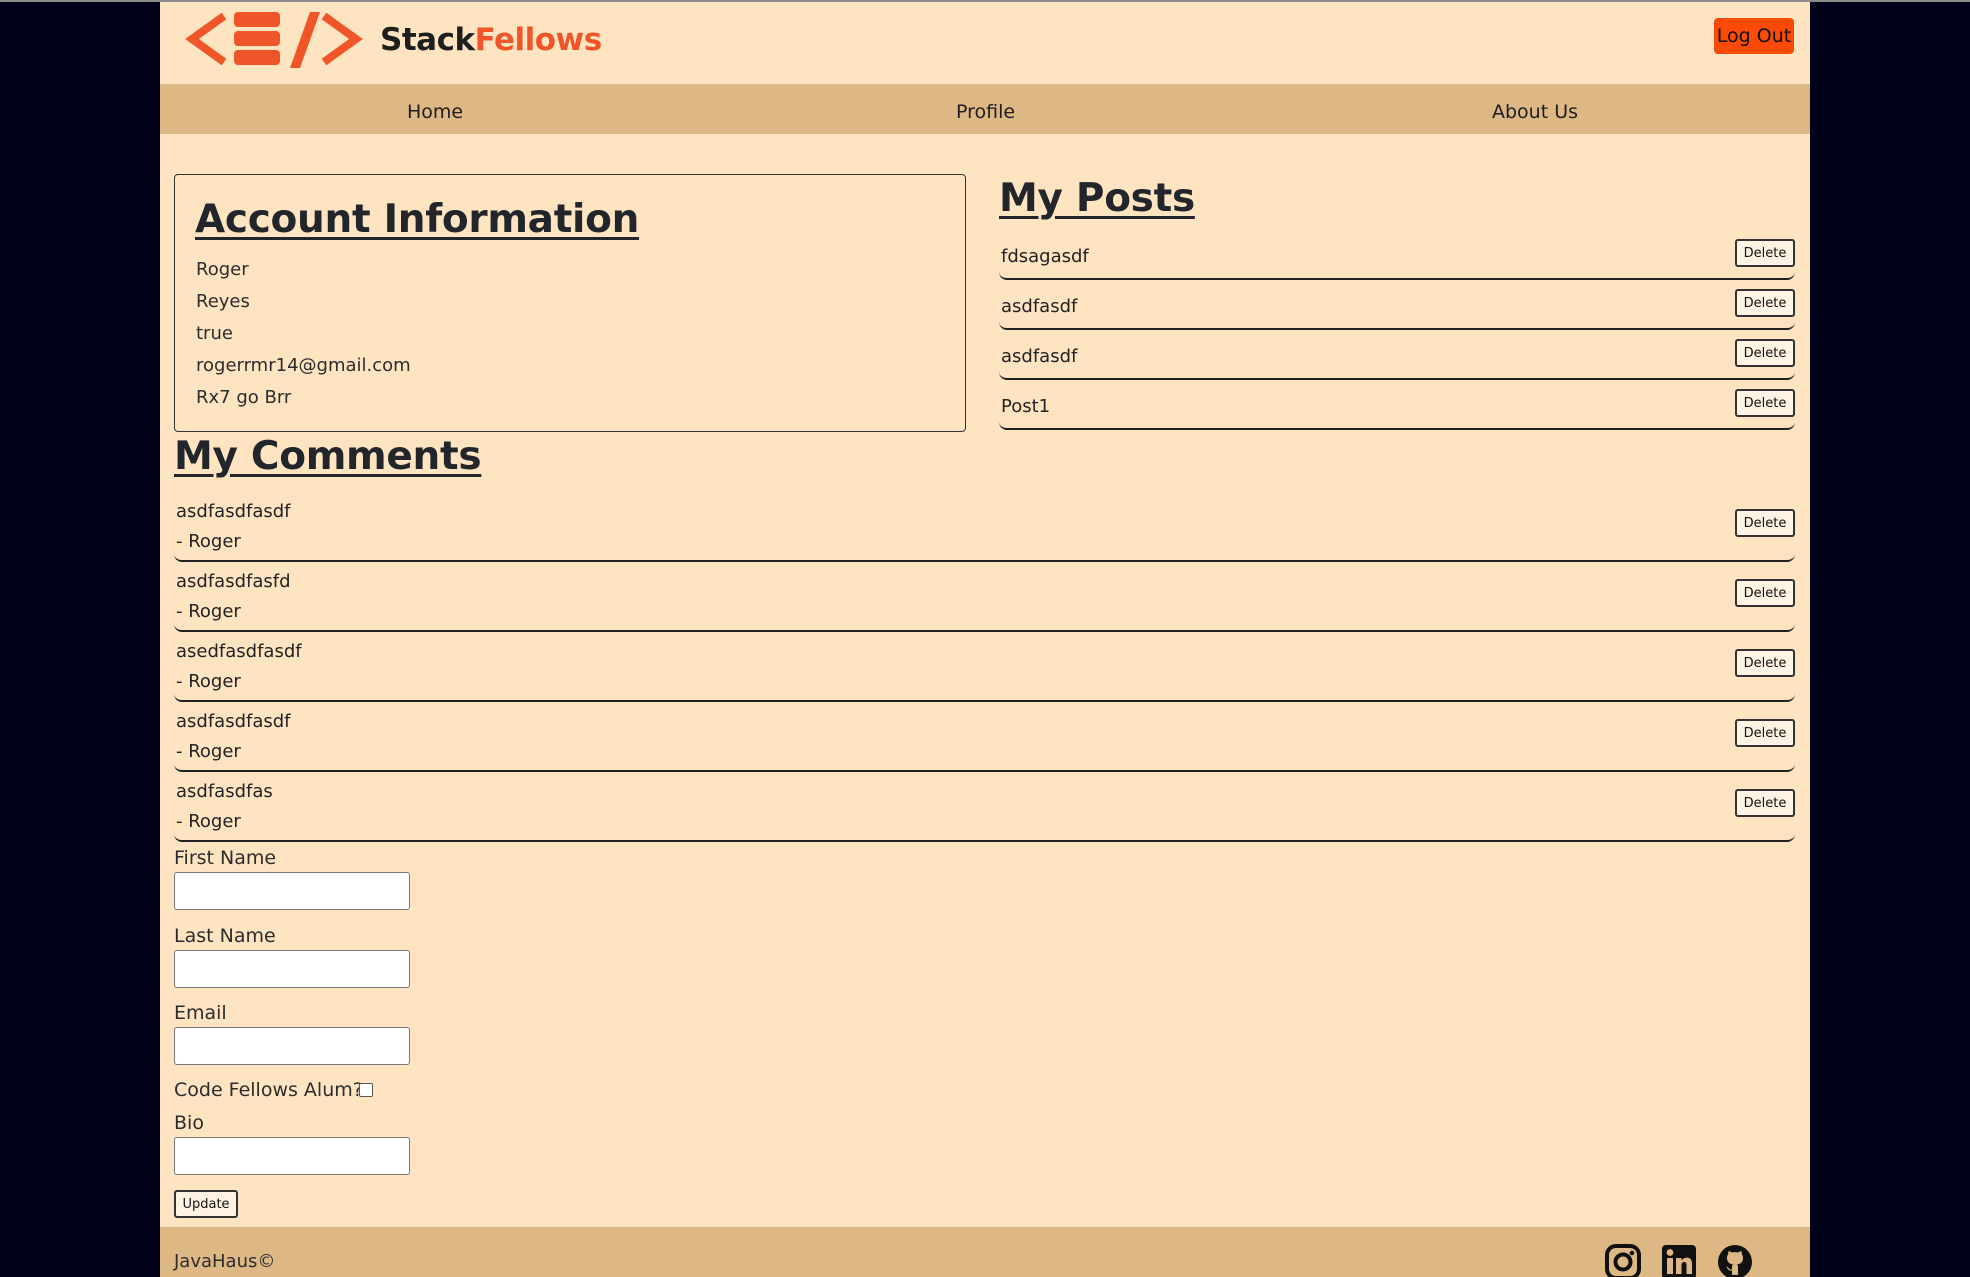 Image resolution: width=1970 pixels, height=1277 pixels. Describe the element at coordinates (225, 1261) in the screenshot. I see `copyright-text: JavaHaus©` at that location.